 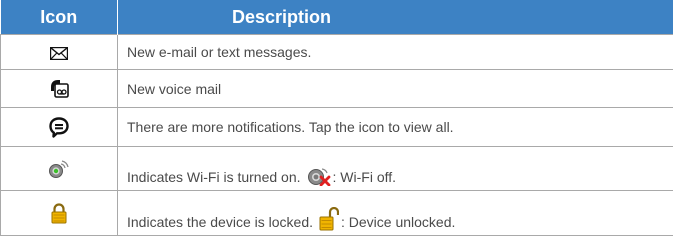 I want to click on wifi-off-description: : Wi-Fi off., so click(x=364, y=177).